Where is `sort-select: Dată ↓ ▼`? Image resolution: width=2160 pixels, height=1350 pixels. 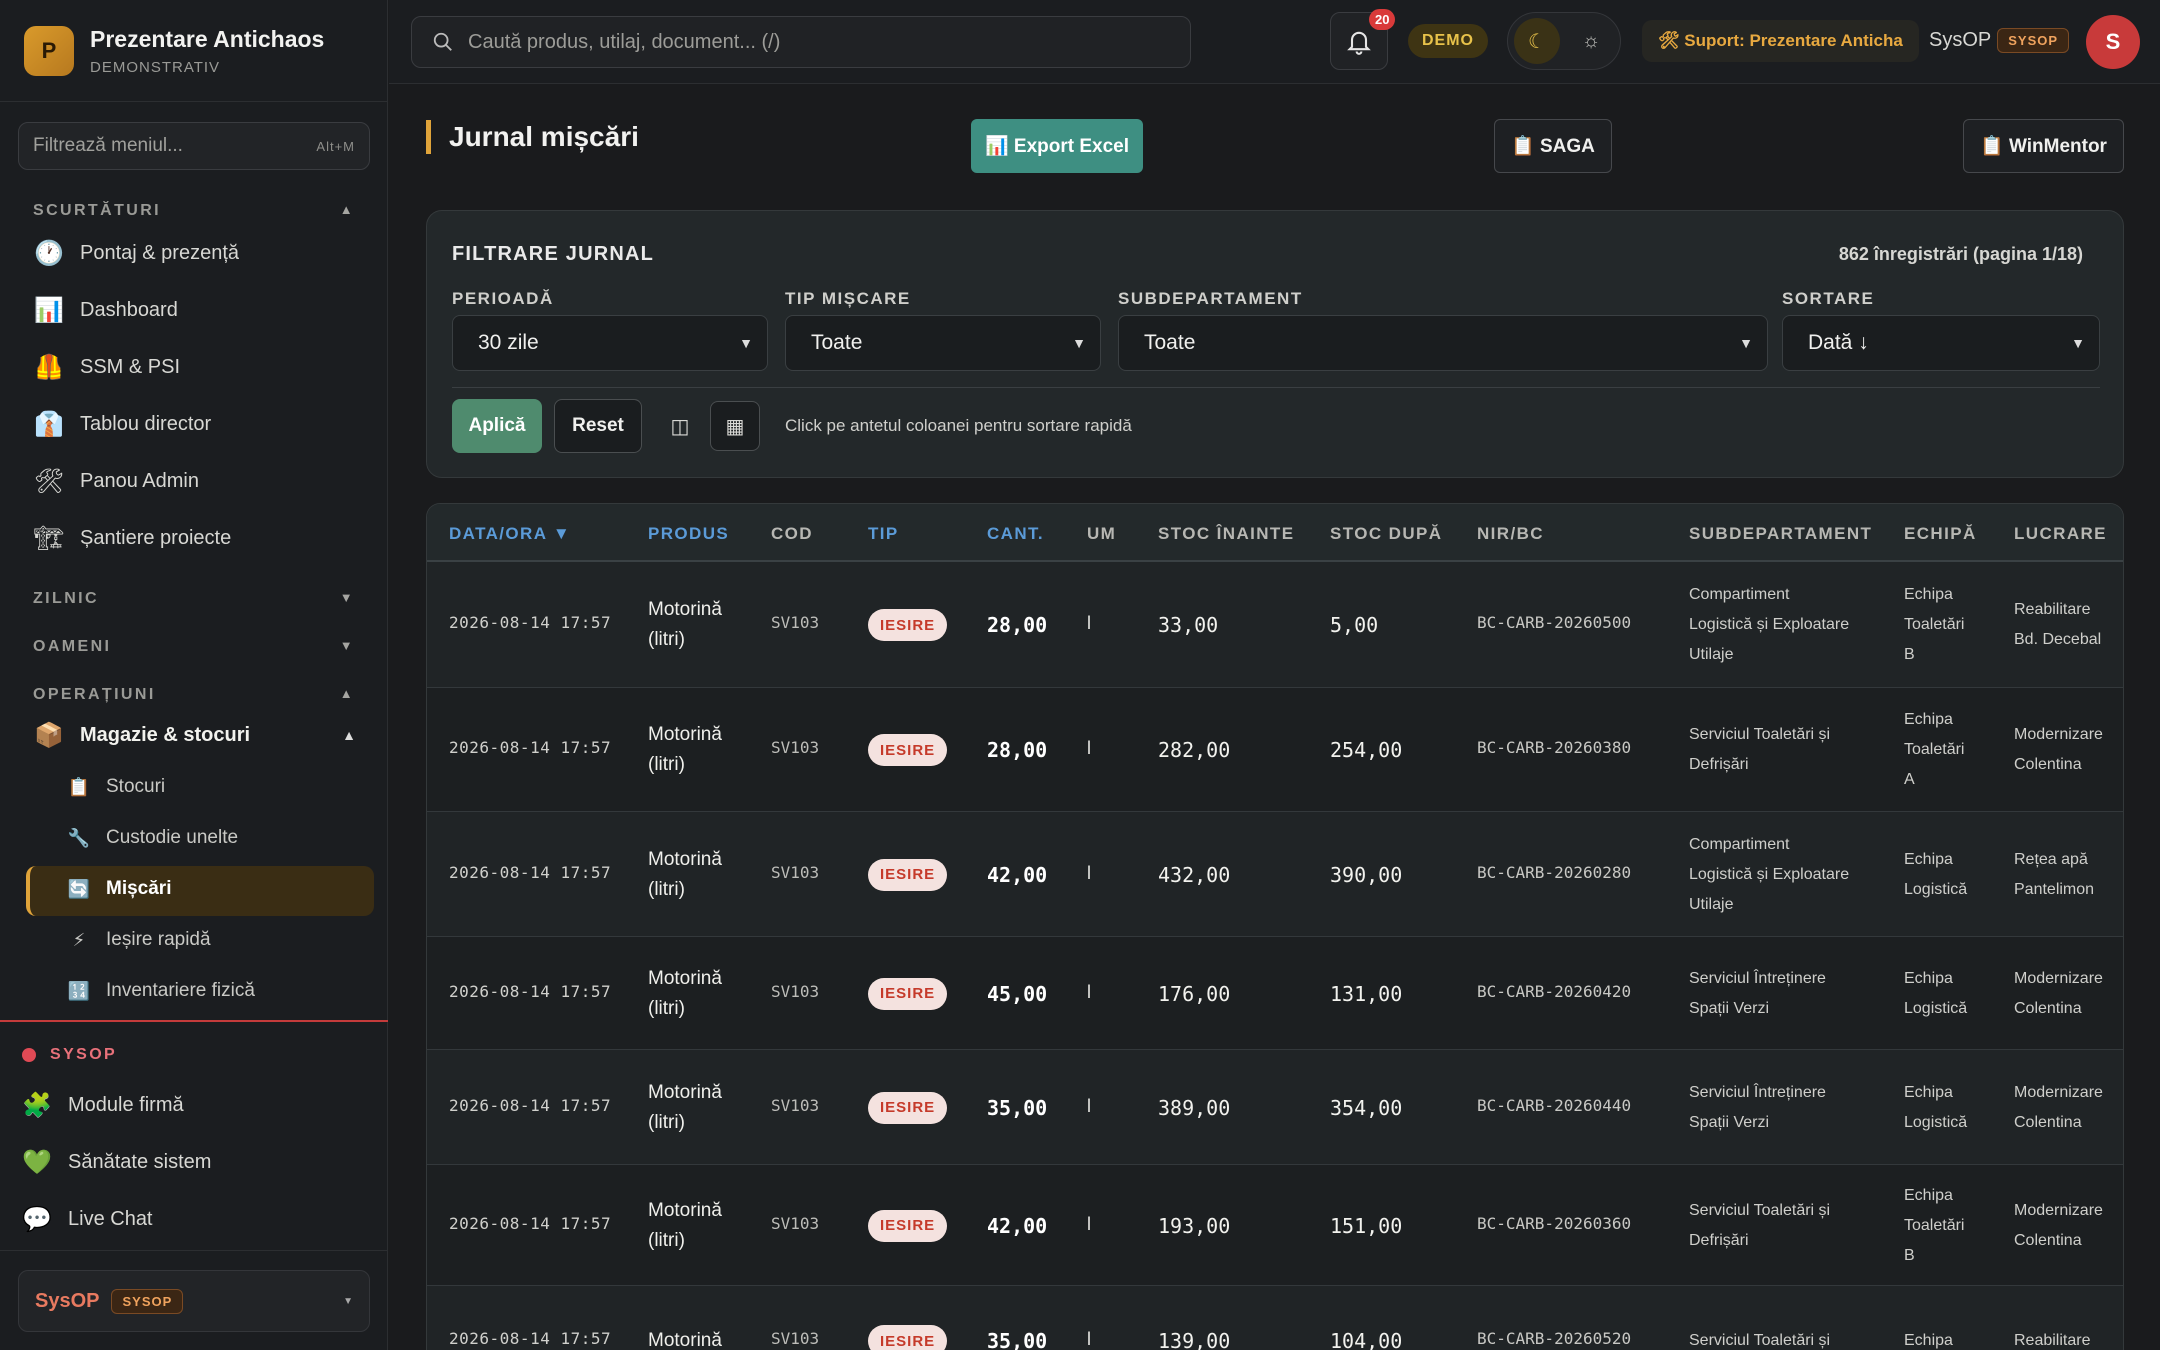
sort-select: Dată ↓ ▼ is located at coordinates (1941, 343).